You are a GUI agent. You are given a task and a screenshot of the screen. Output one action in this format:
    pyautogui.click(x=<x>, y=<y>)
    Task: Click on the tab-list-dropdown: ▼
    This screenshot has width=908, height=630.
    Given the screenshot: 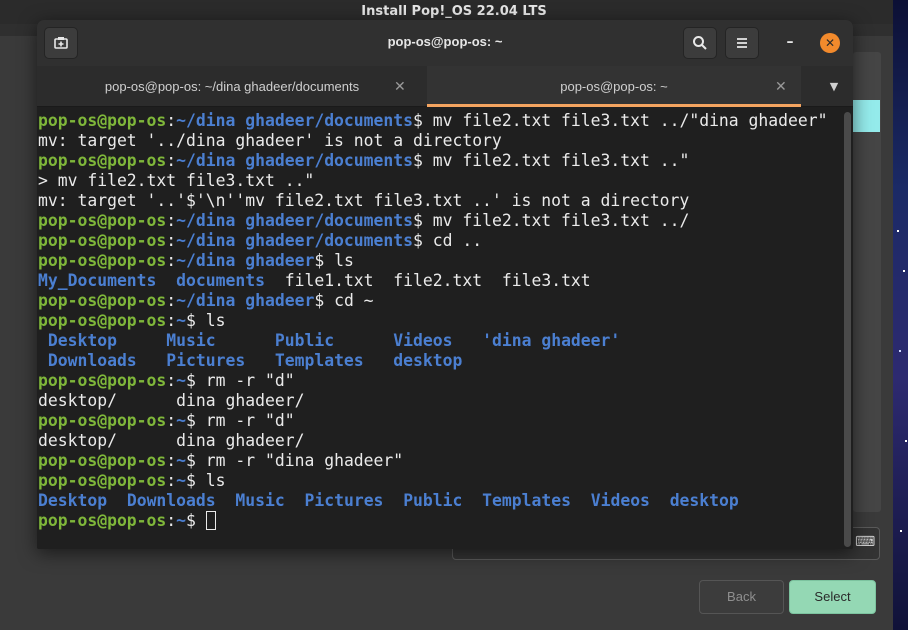 What is the action you would take?
    pyautogui.click(x=834, y=86)
    